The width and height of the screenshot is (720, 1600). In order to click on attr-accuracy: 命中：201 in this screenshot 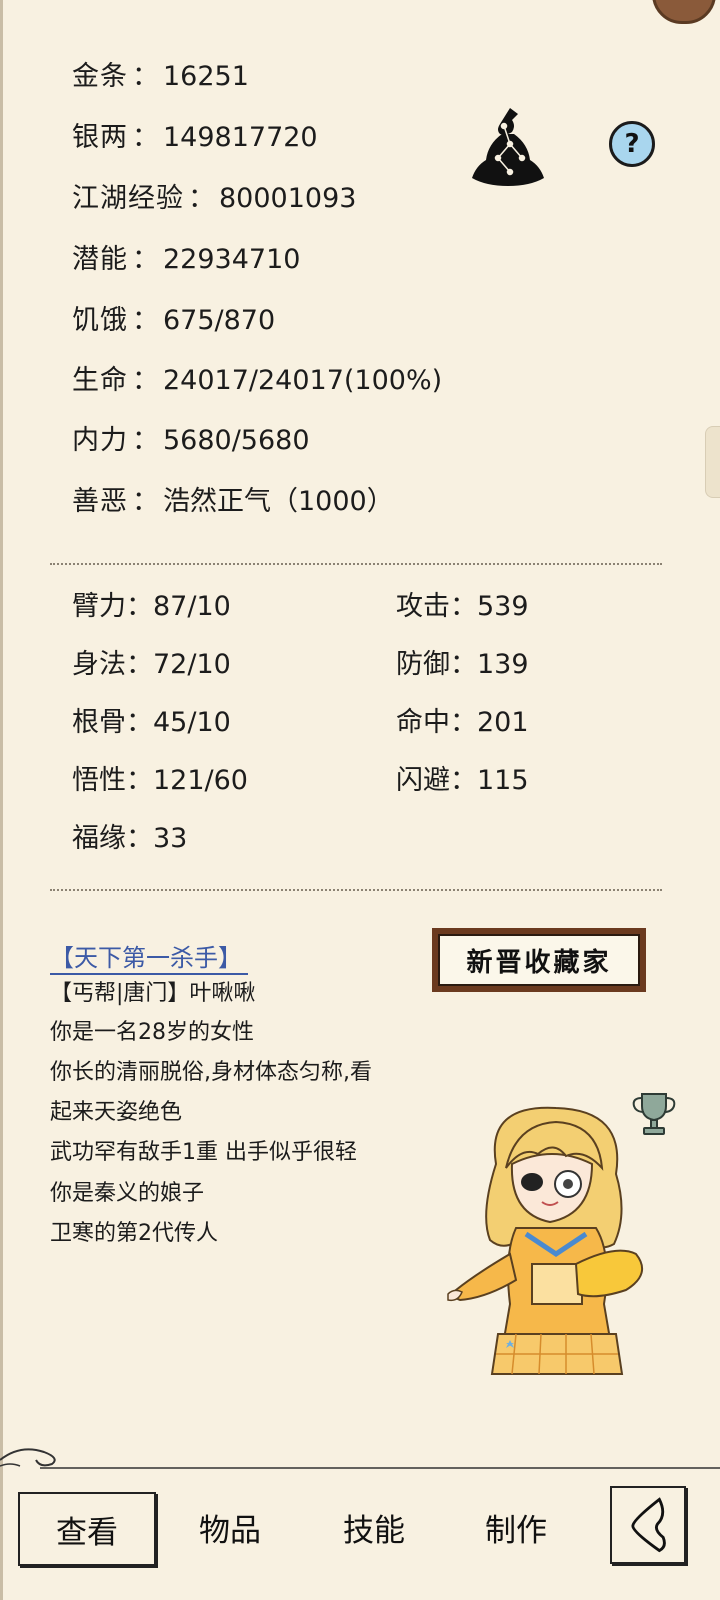, I will do `click(462, 722)`.